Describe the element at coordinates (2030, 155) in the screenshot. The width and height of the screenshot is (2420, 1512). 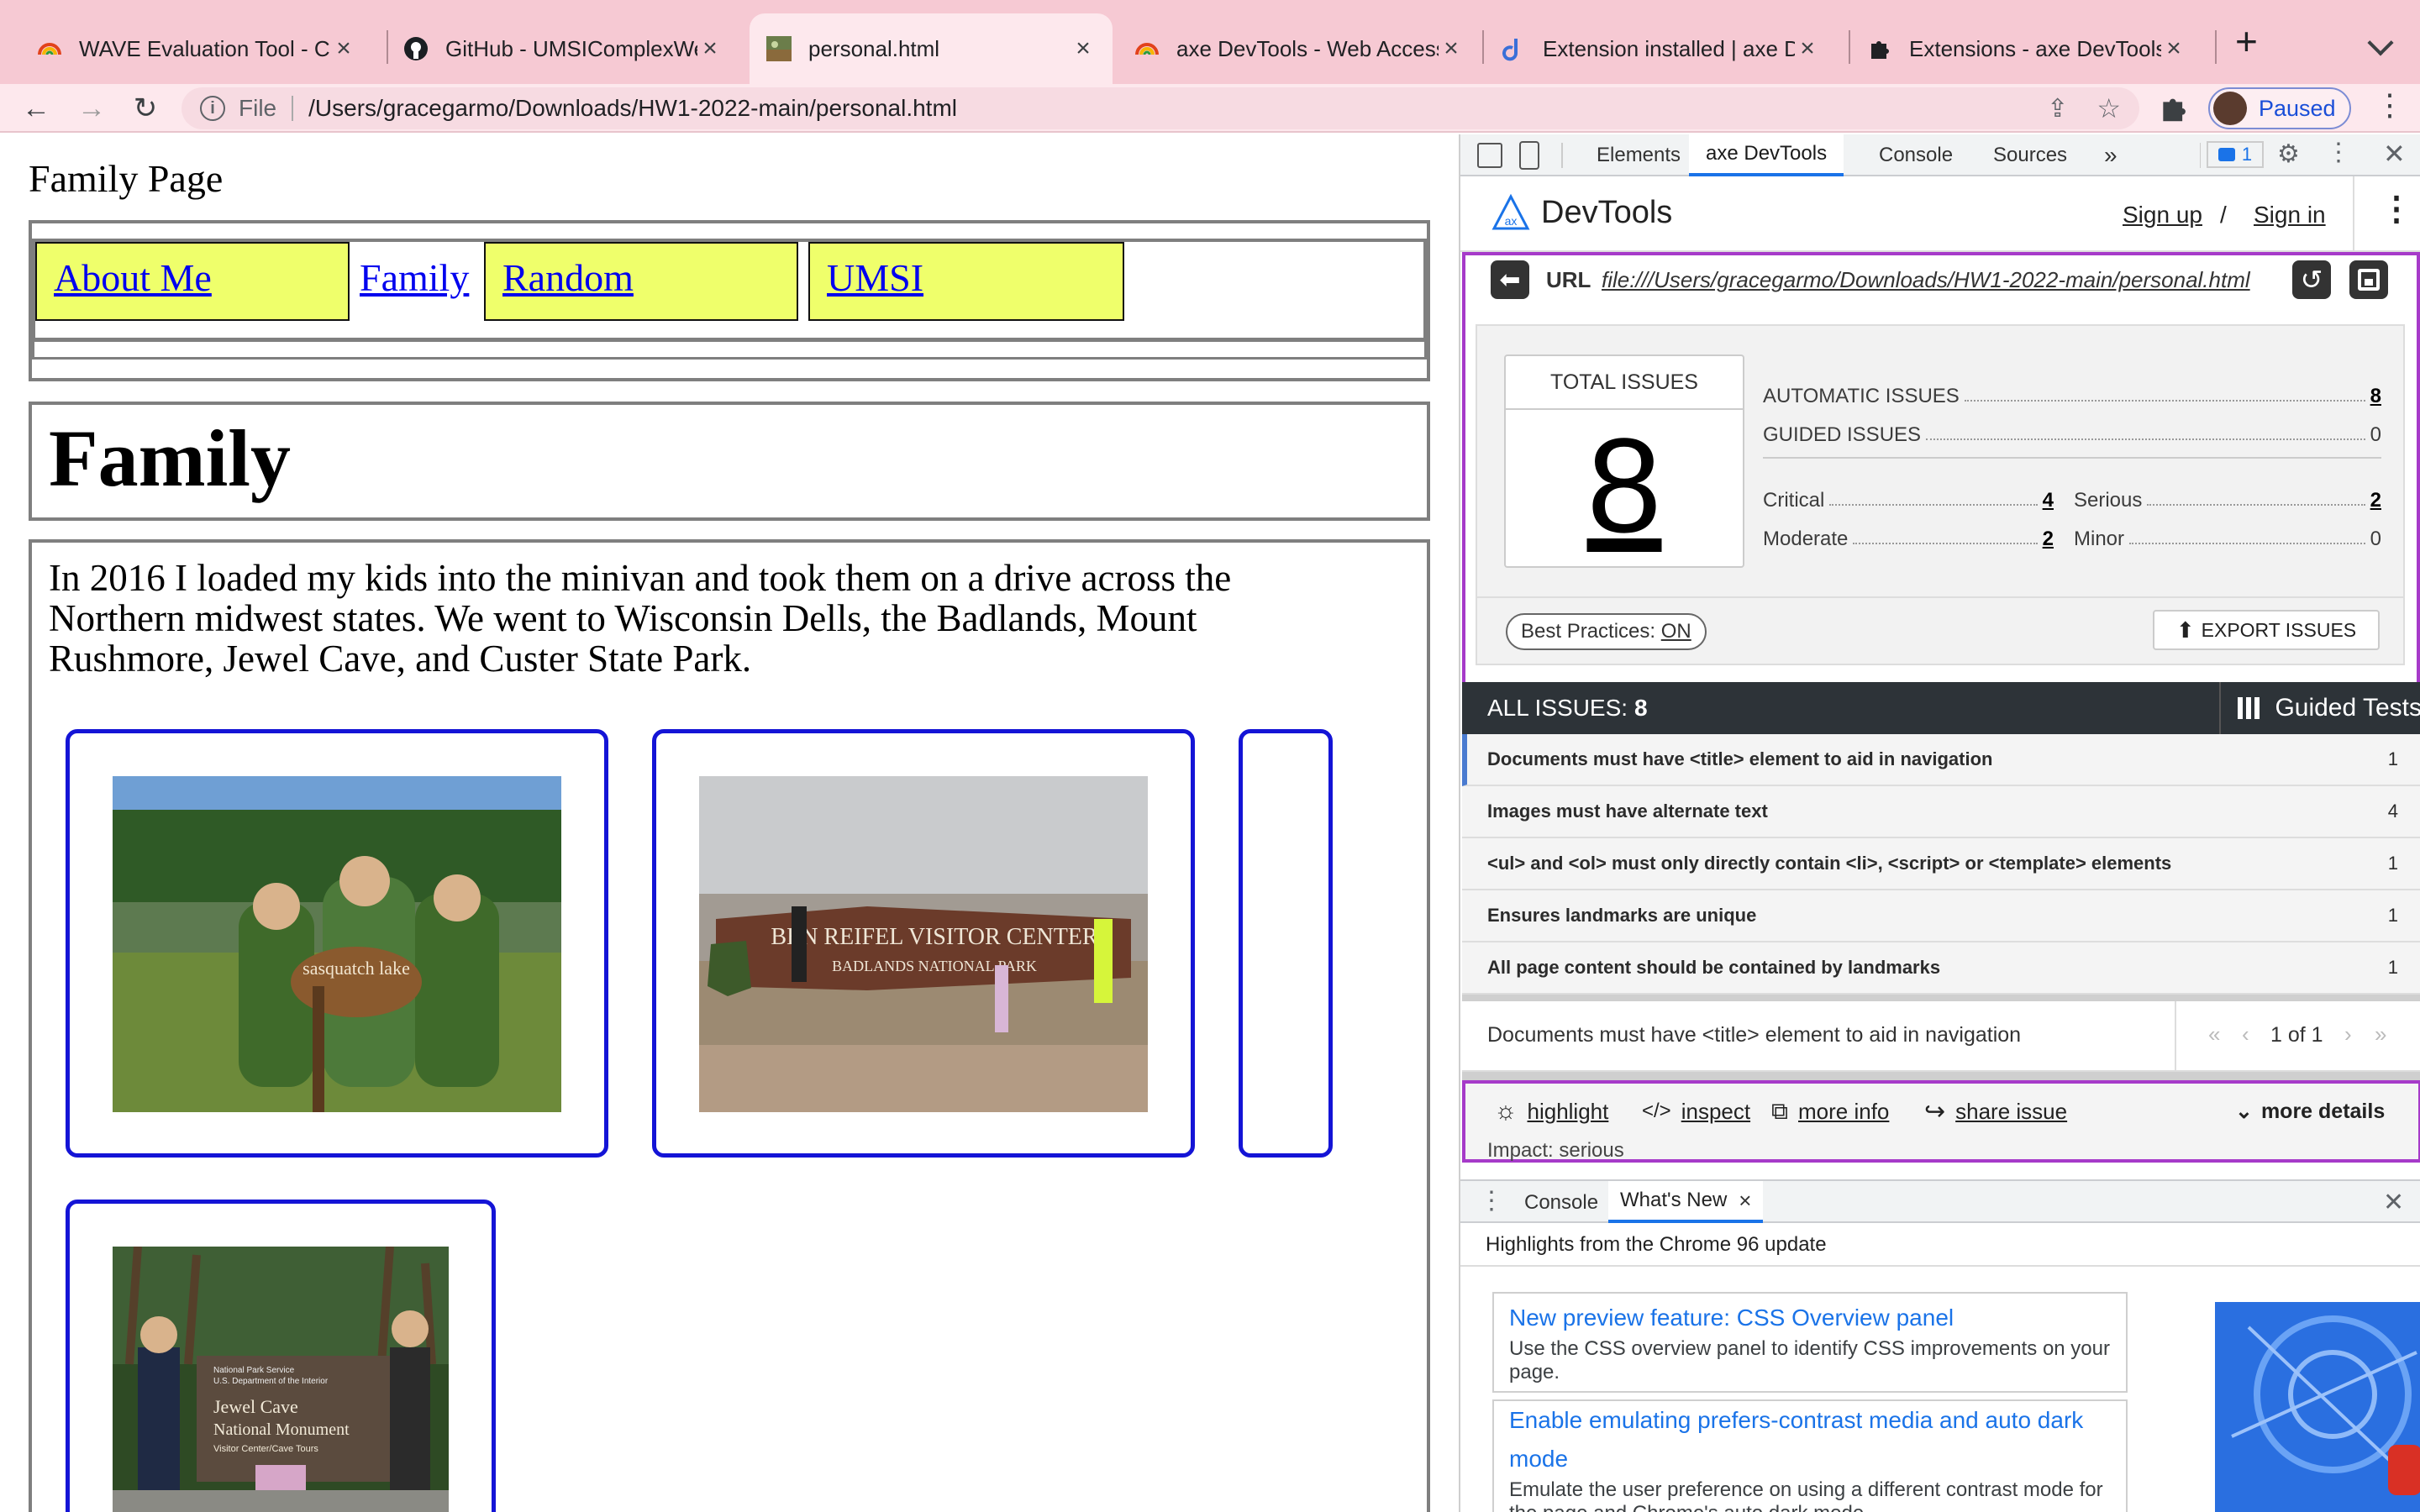
I see `devtools-tab-sources: Sources` at that location.